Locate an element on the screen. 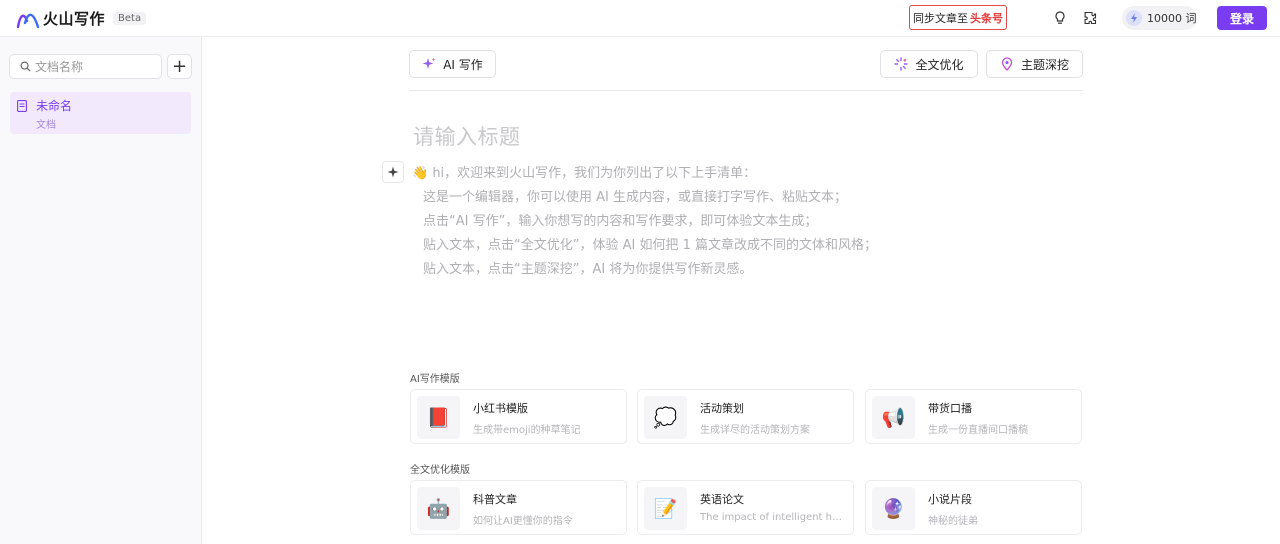 This screenshot has width=1280, height=544. template-title: 科普文章 is located at coordinates (495, 499).